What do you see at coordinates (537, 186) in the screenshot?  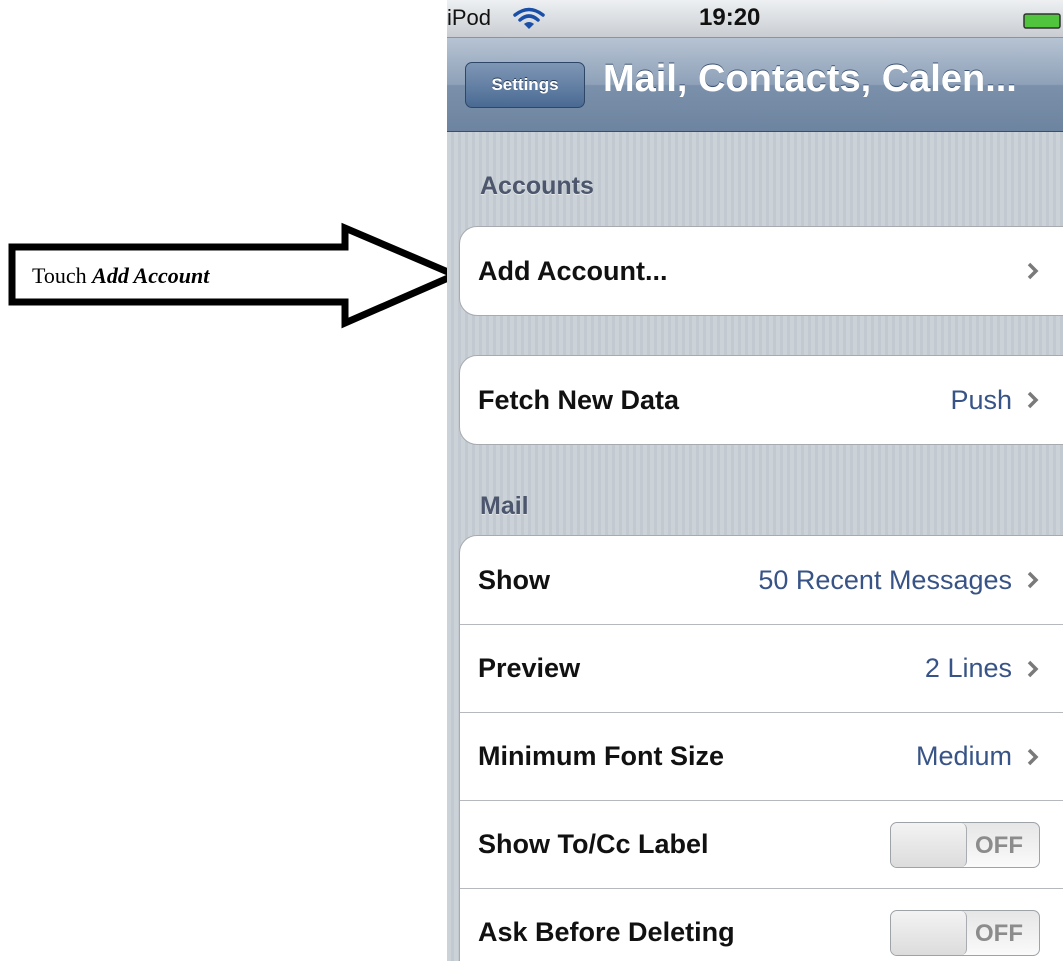 I see `section-header-accounts: Accounts` at bounding box center [537, 186].